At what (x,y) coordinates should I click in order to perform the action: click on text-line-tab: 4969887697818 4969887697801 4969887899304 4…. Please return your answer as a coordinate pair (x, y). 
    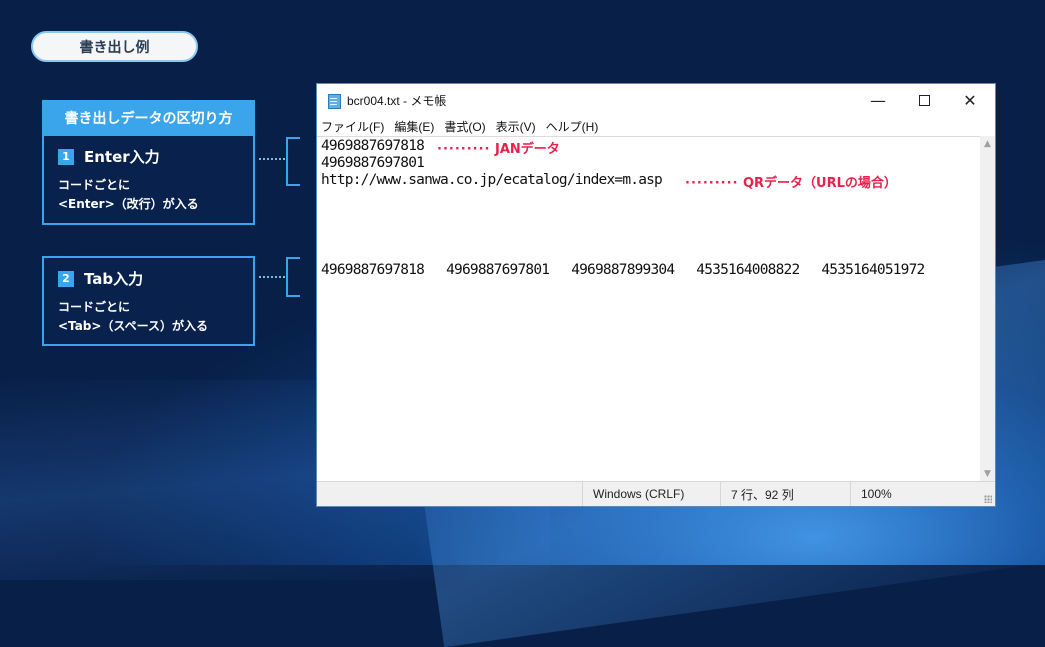
    Looking at the image, I should click on (633, 270).